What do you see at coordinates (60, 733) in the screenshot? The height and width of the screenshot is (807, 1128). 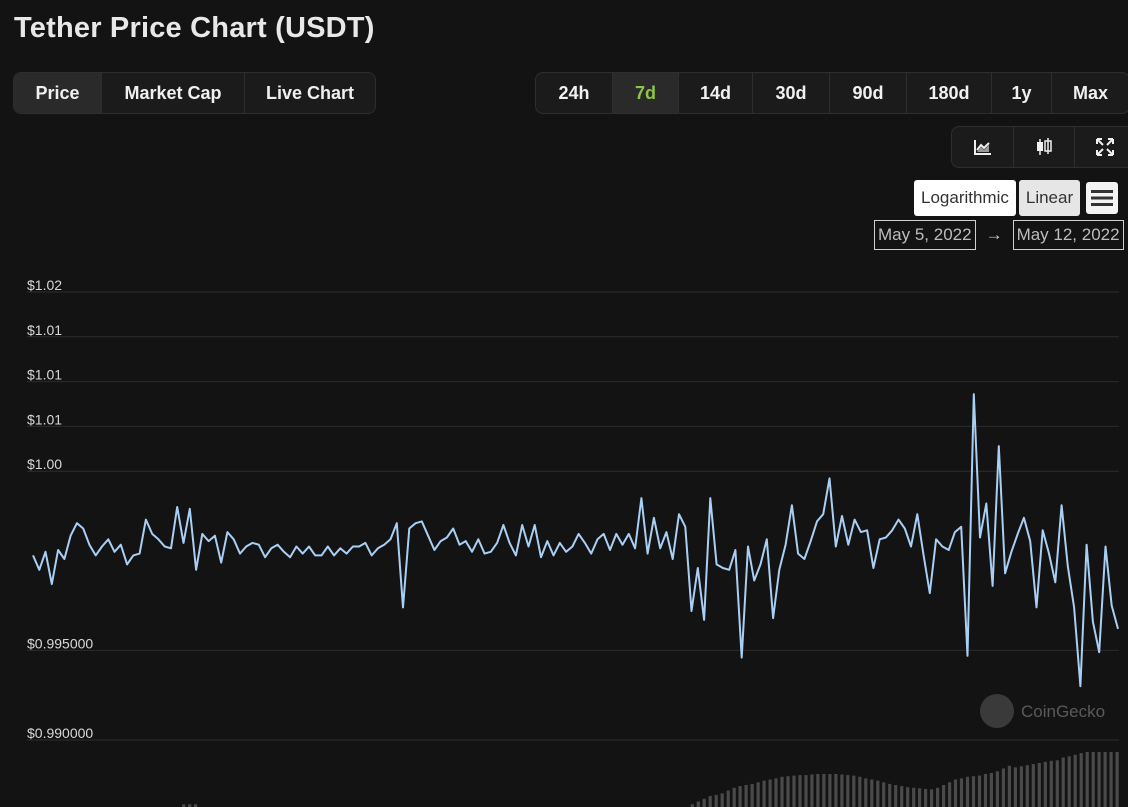 I see `y-tick-label: $0.990000` at bounding box center [60, 733].